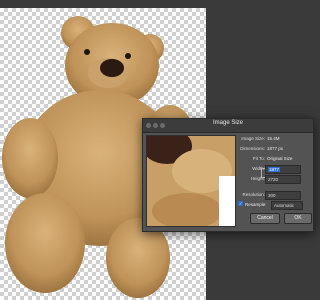 Image resolution: width=320 pixels, height=300 pixels. What do you see at coordinates (298, 218) in the screenshot?
I see `ok-button: OK` at bounding box center [298, 218].